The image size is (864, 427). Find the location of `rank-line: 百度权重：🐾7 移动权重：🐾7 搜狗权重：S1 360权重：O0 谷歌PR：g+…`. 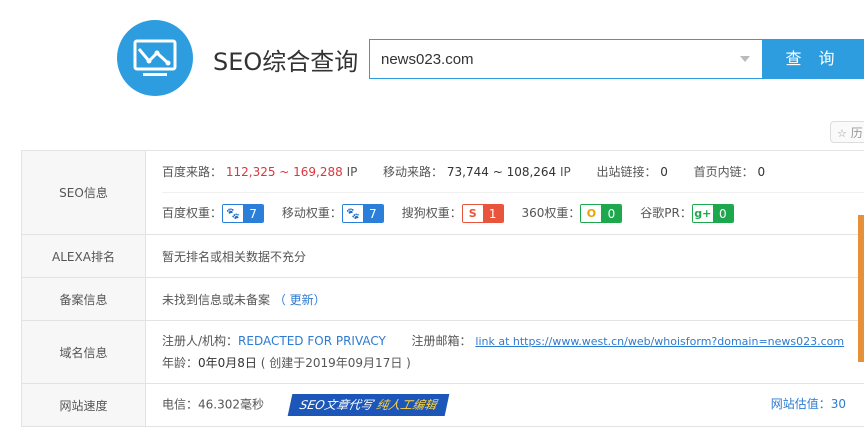

rank-line: 百度权重：🐾7 移动权重：🐾7 搜狗权重：S1 360权重：O0 谷歌PR：g+… is located at coordinates (513, 212).